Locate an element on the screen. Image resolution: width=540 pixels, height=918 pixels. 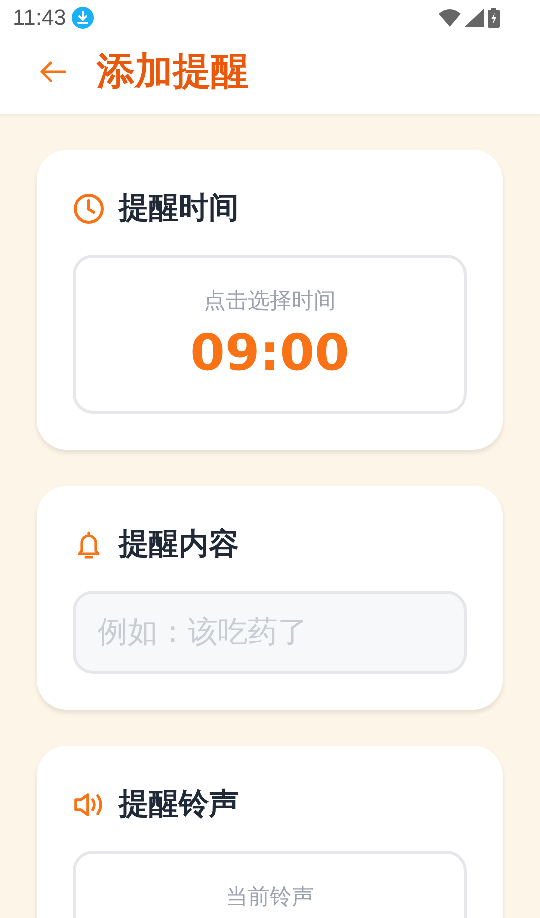
wifi-icon is located at coordinates (450, 18).